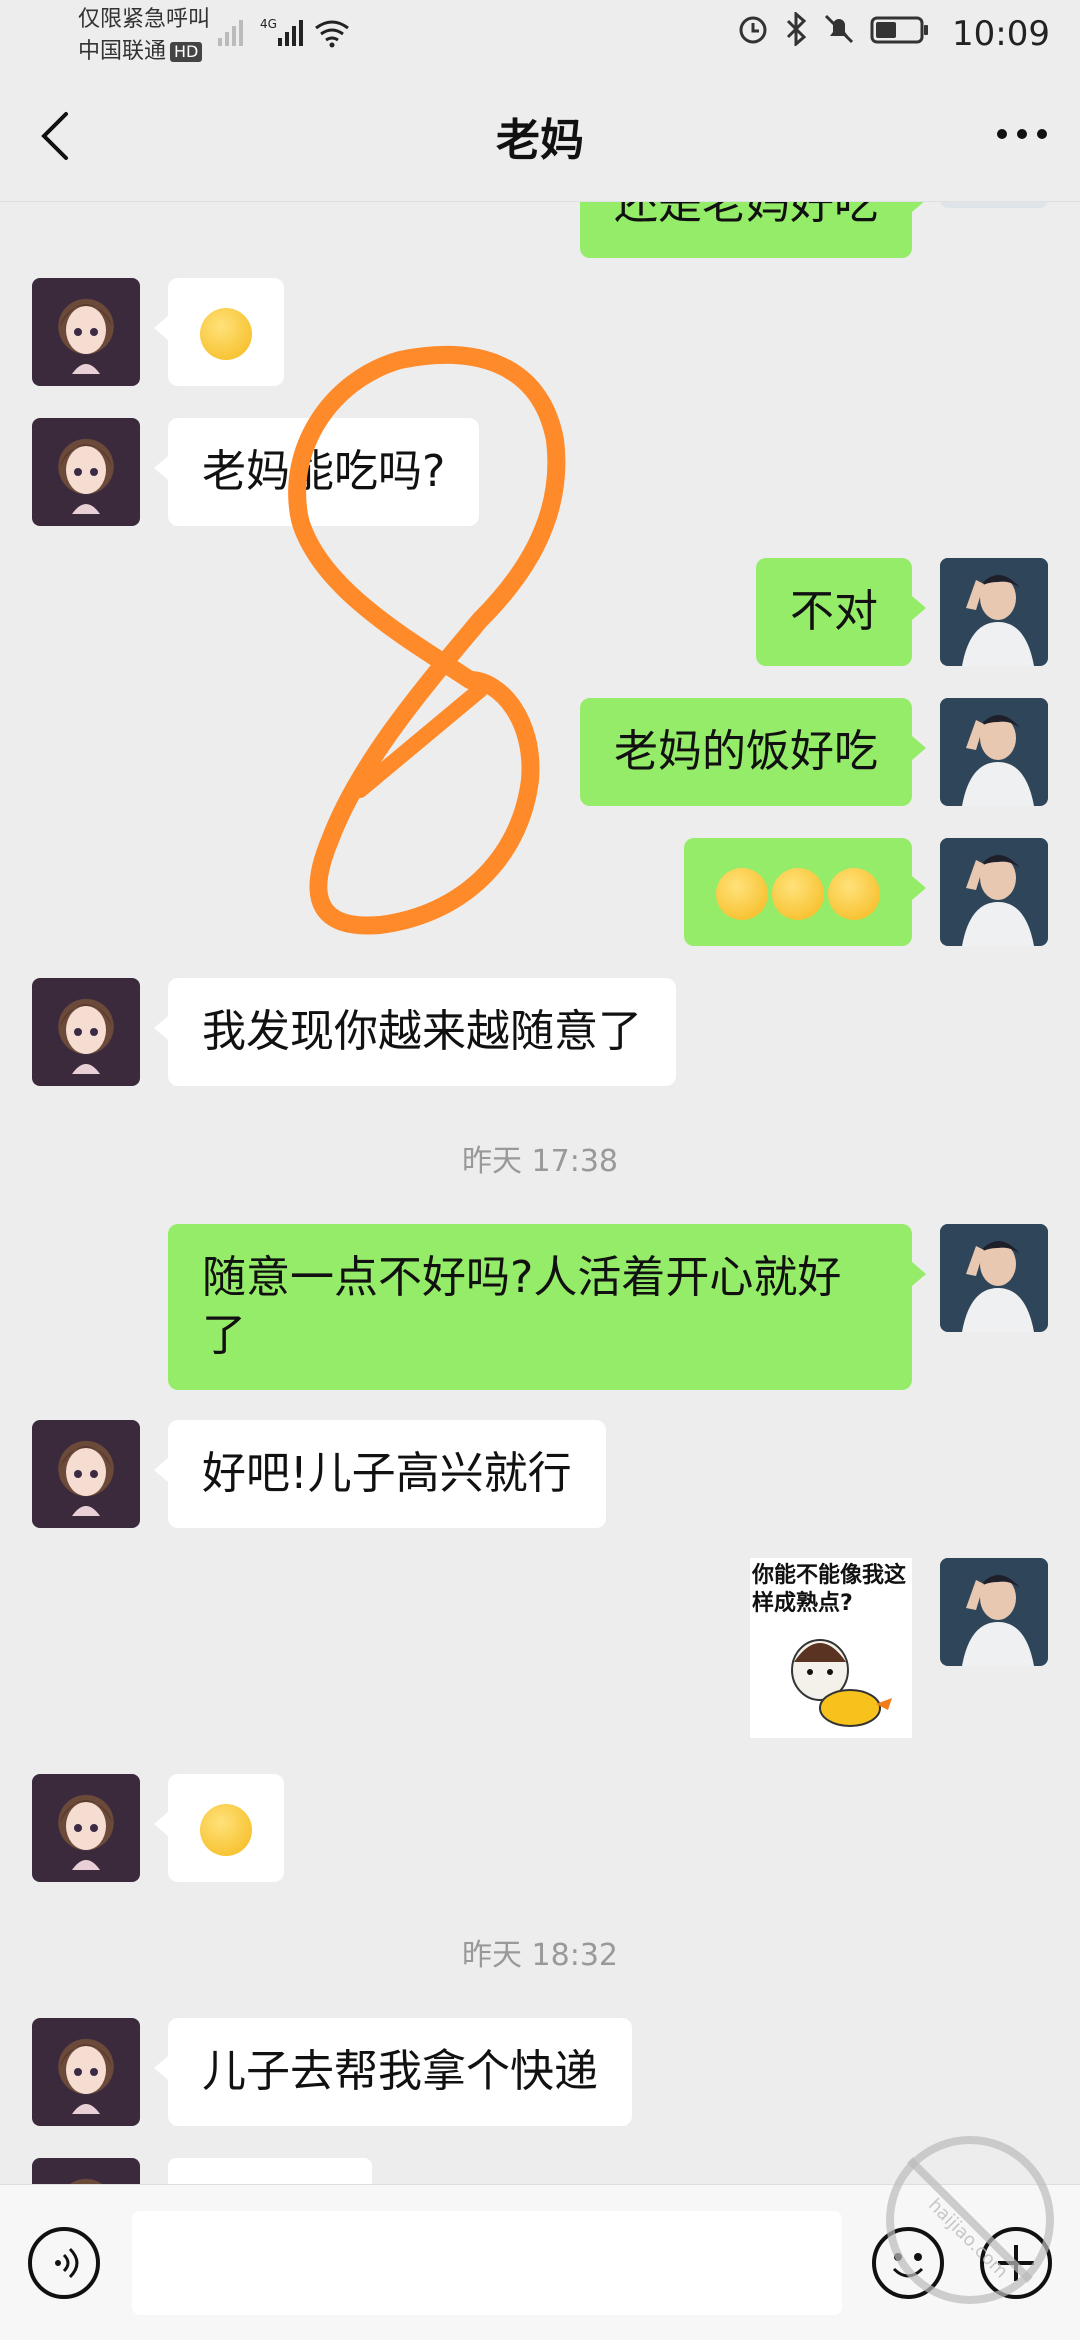 This screenshot has width=1080, height=2340. Describe the element at coordinates (841, 1683) in the screenshot. I see `sticker-character-icon` at that location.